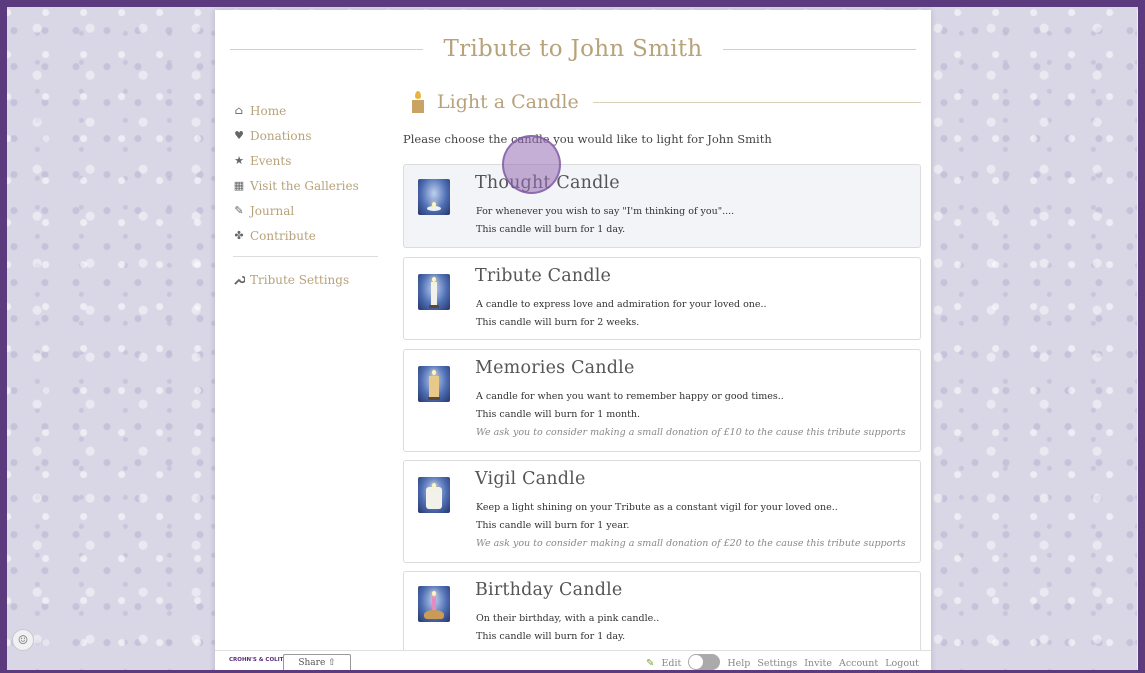 This screenshot has height=673, width=1145. I want to click on settings-link: Settings, so click(777, 663).